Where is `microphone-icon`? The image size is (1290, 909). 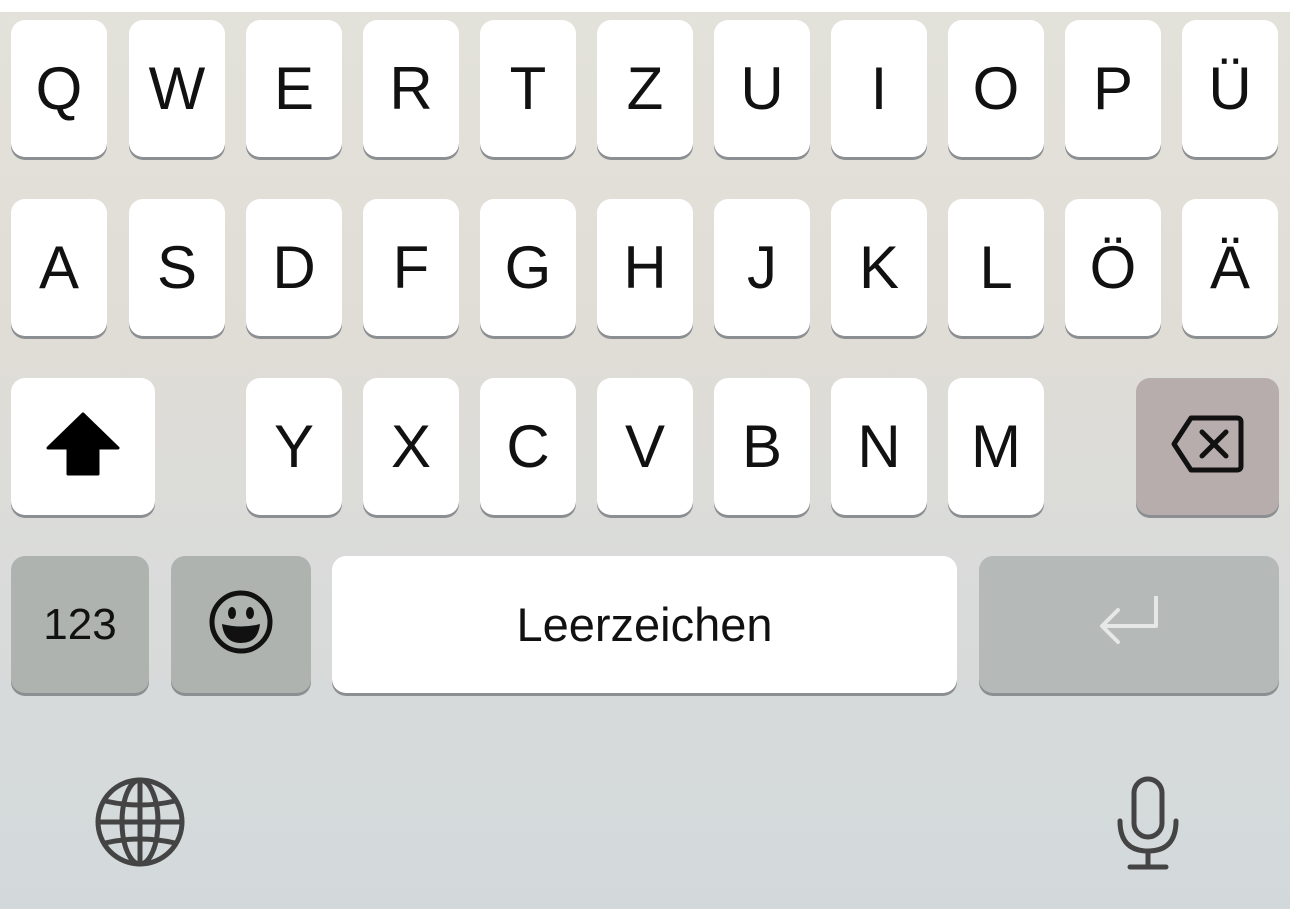
microphone-icon is located at coordinates (1148, 825).